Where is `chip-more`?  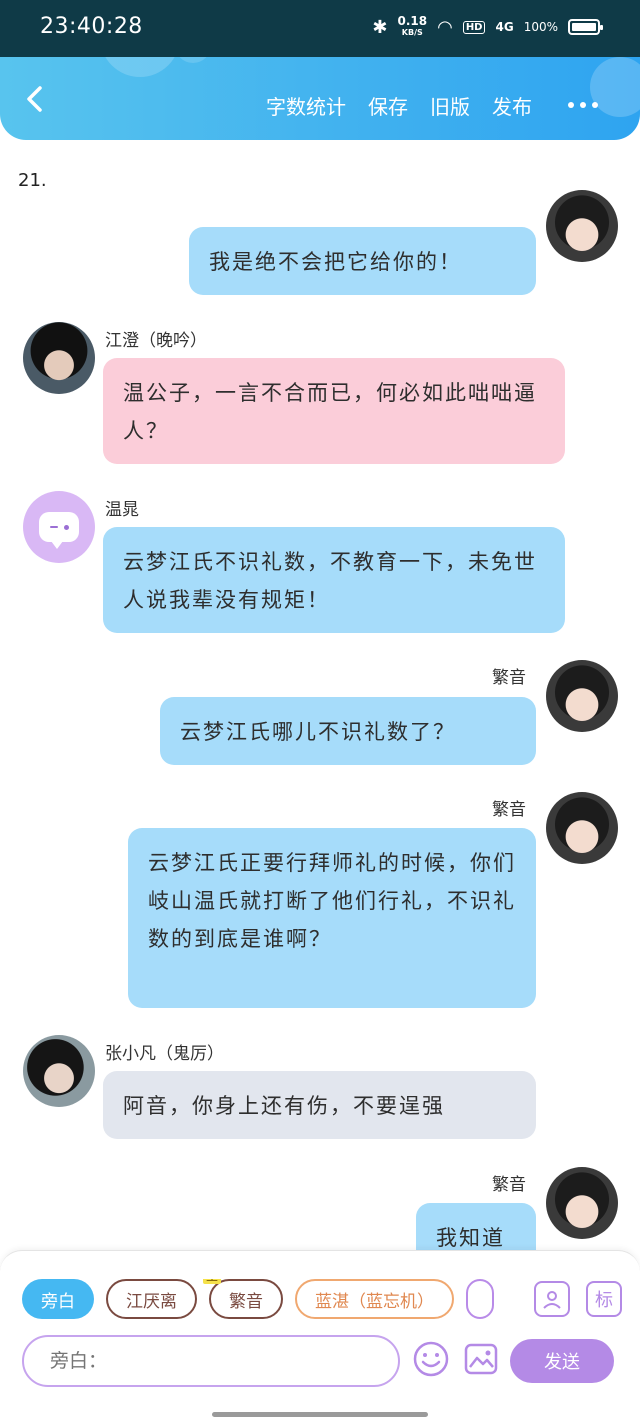 chip-more is located at coordinates (480, 1299).